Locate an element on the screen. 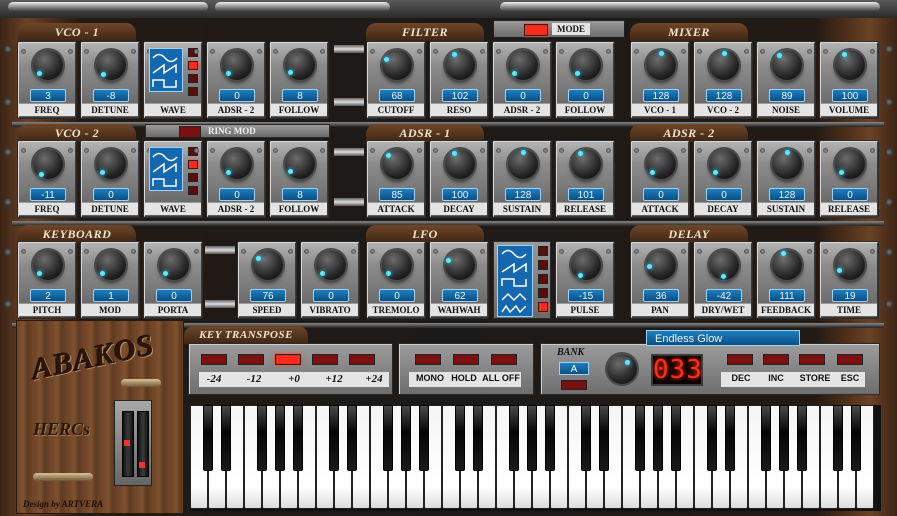  pitch-knob is located at coordinates (48, 265).